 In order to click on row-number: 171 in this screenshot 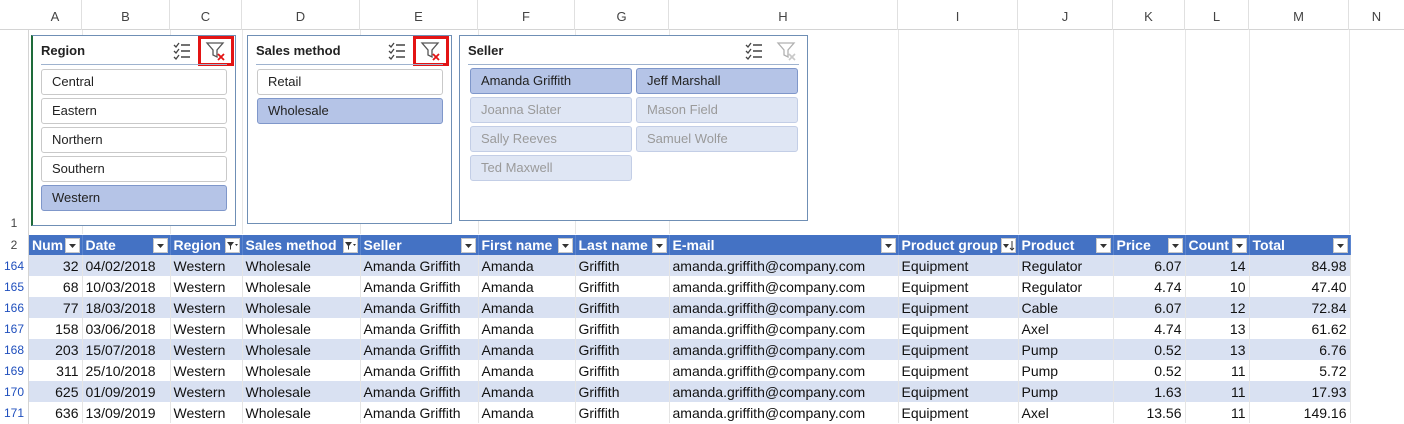, I will do `click(14, 413)`.